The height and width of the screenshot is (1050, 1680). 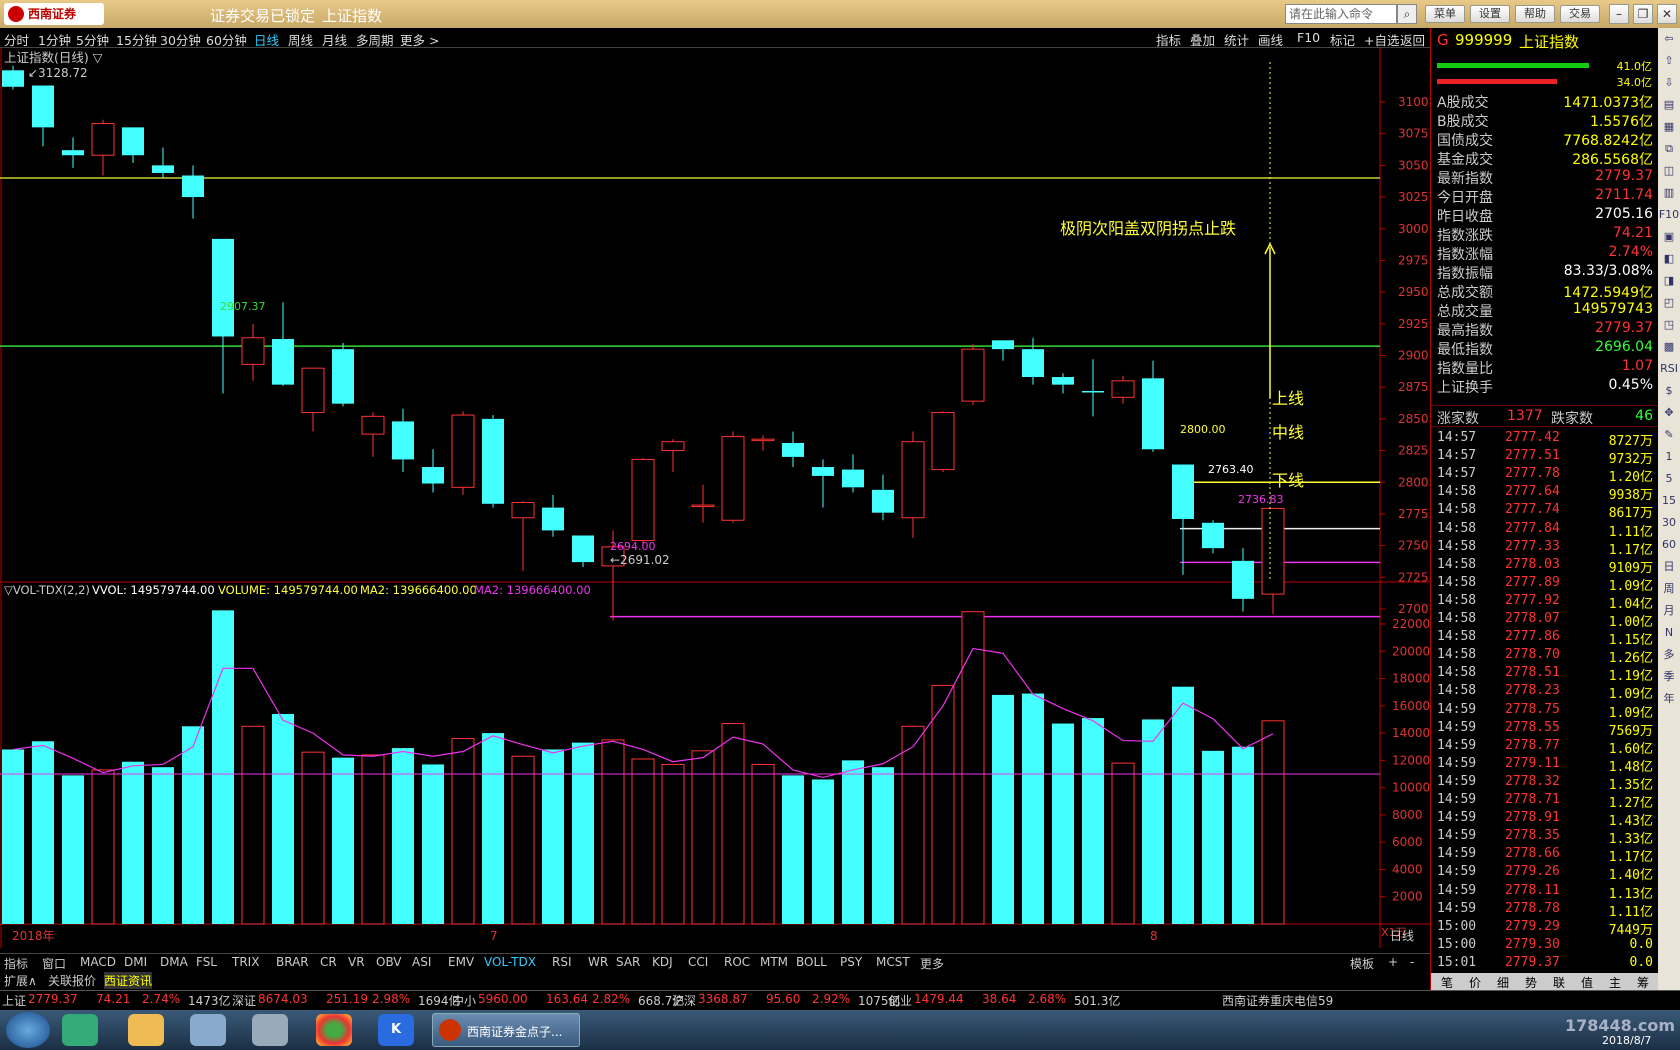 What do you see at coordinates (1407, 14) in the screenshot?
I see `search-icon: ⌕` at bounding box center [1407, 14].